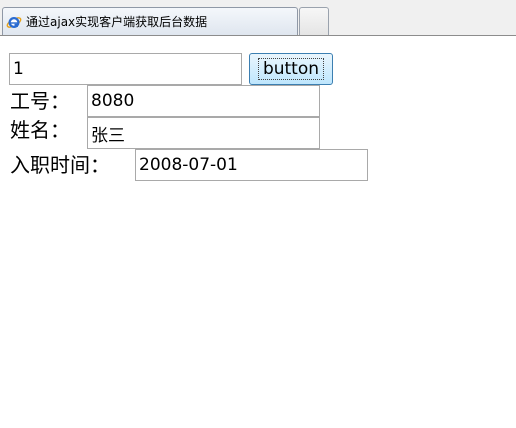  What do you see at coordinates (203, 101) in the screenshot?
I see `employee-no-field` at bounding box center [203, 101].